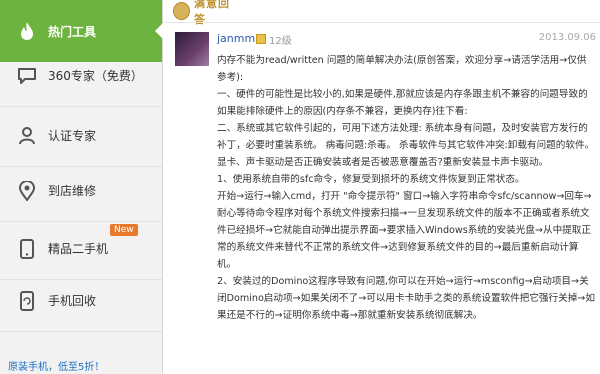  I want to click on location-pin-icon, so click(27, 191).